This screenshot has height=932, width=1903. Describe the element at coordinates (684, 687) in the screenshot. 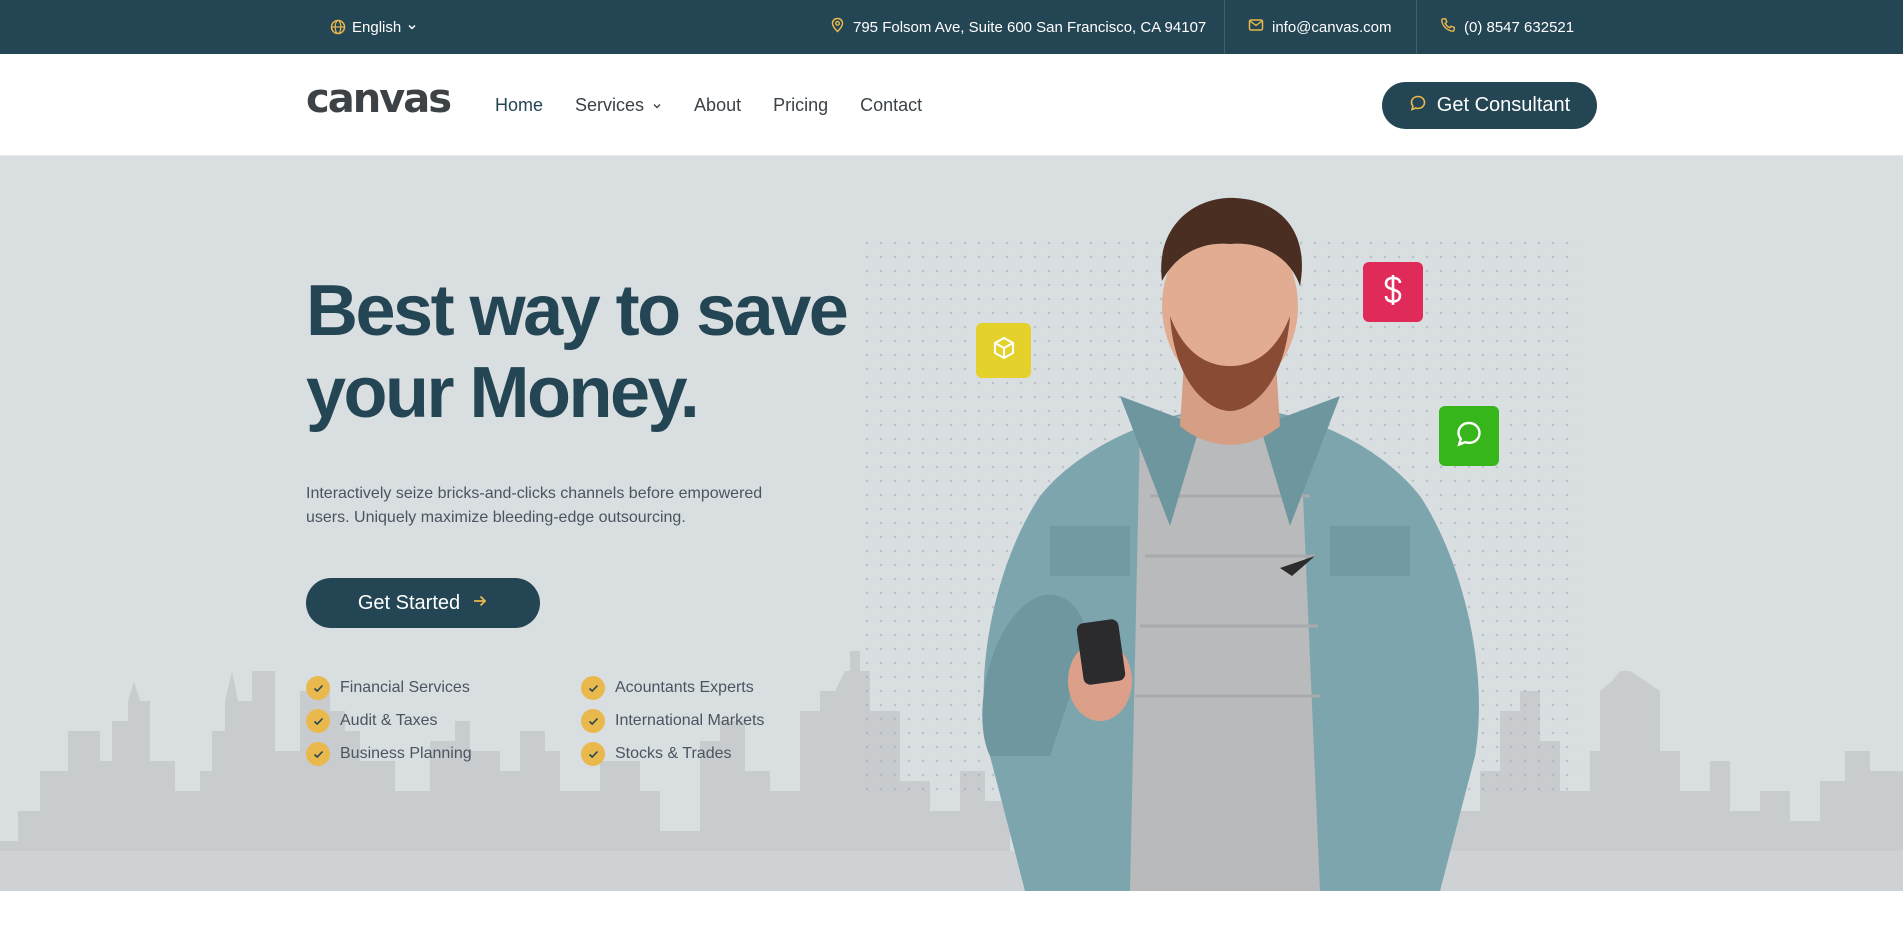

I see `feature-label: Acountants Experts` at that location.